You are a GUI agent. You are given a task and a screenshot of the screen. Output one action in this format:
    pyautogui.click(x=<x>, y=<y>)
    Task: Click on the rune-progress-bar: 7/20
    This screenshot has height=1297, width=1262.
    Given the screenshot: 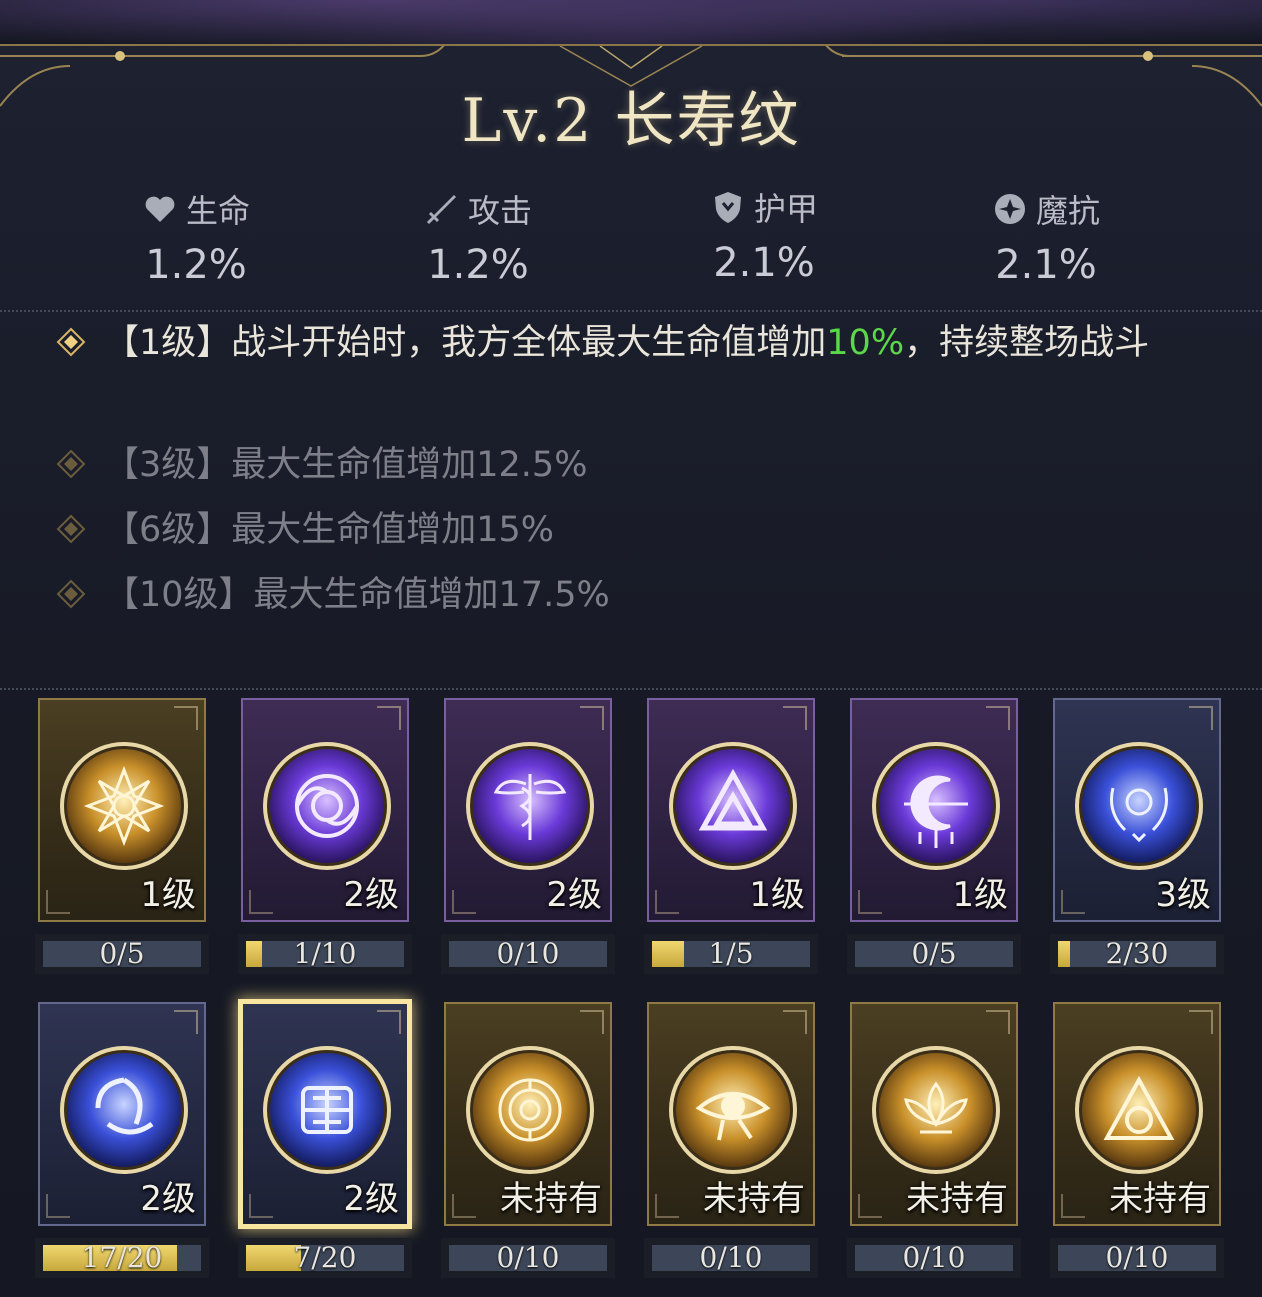 What is the action you would take?
    pyautogui.click(x=325, y=1258)
    